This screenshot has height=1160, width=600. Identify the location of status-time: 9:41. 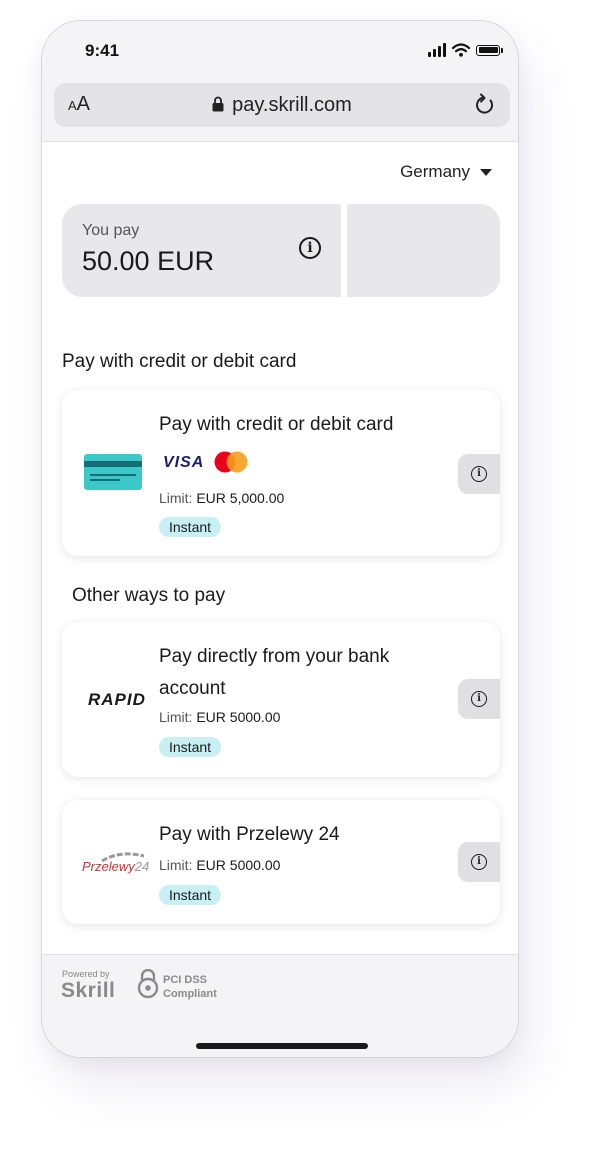
(102, 50).